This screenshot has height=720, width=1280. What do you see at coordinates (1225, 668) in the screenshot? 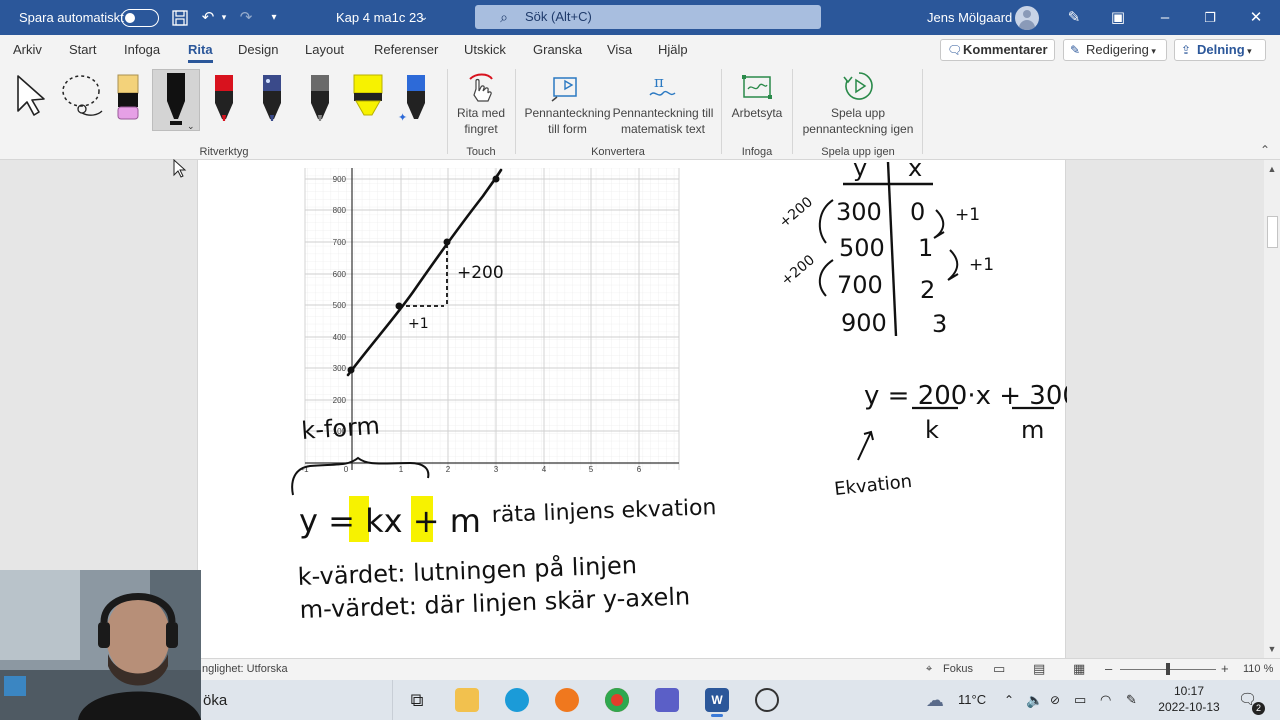
I see `zoom-in-icon: +` at bounding box center [1225, 668].